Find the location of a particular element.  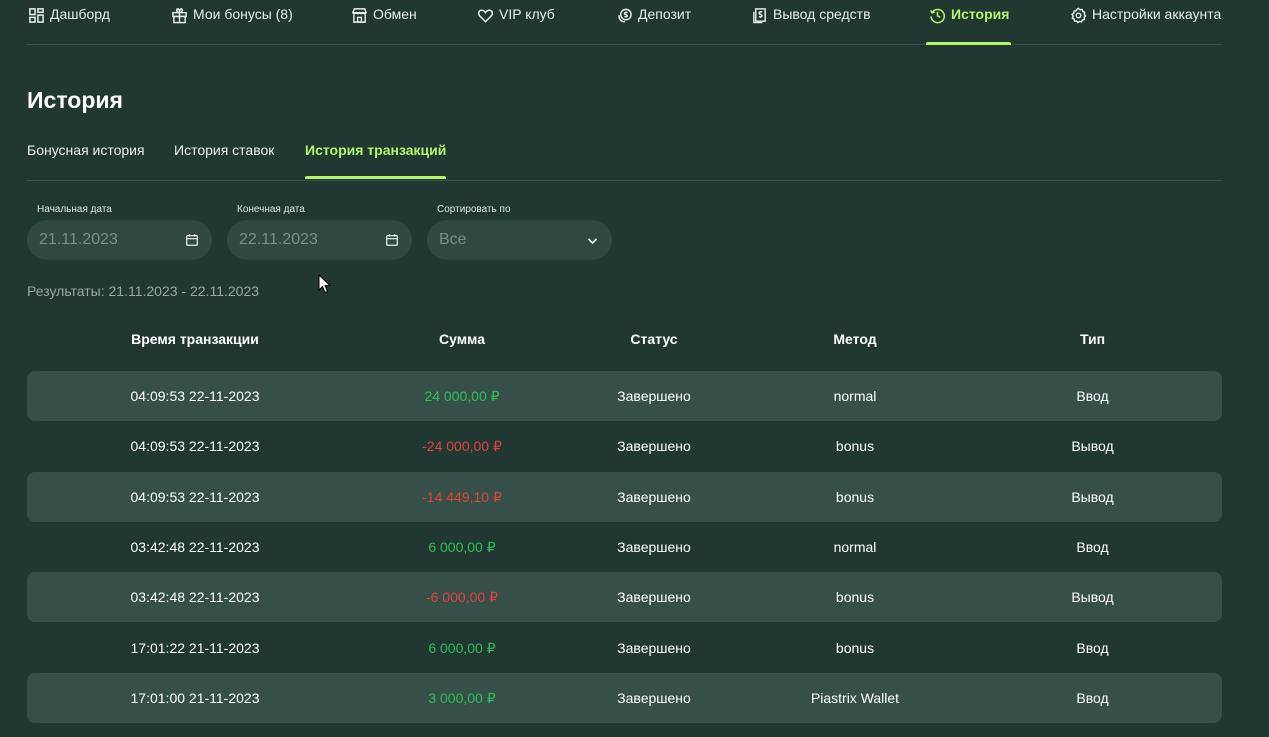

header-method: Метод is located at coordinates (855, 339).